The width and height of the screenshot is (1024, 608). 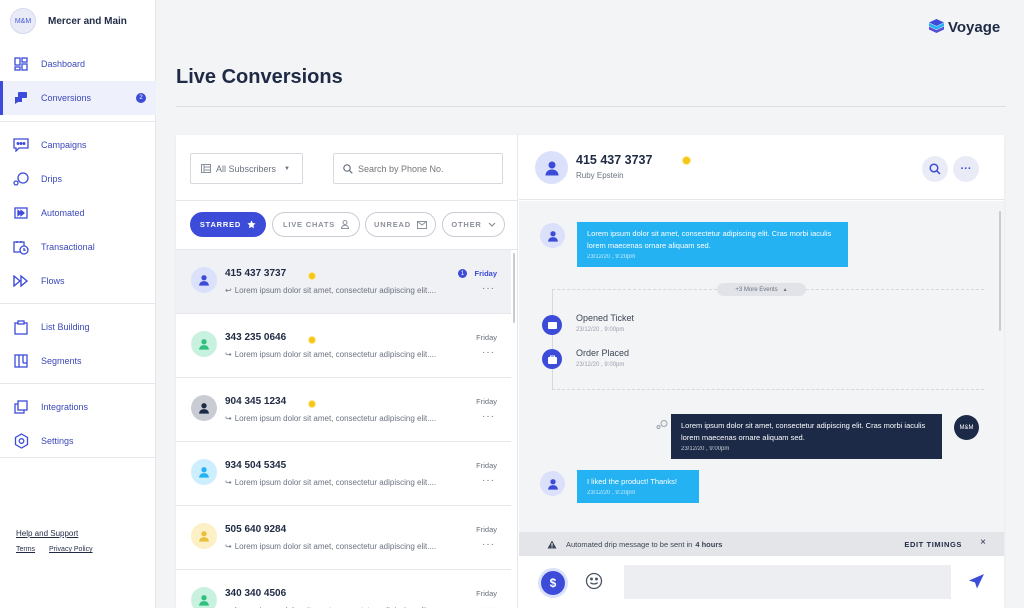 I want to click on chip-label: STARRED, so click(x=220, y=224).